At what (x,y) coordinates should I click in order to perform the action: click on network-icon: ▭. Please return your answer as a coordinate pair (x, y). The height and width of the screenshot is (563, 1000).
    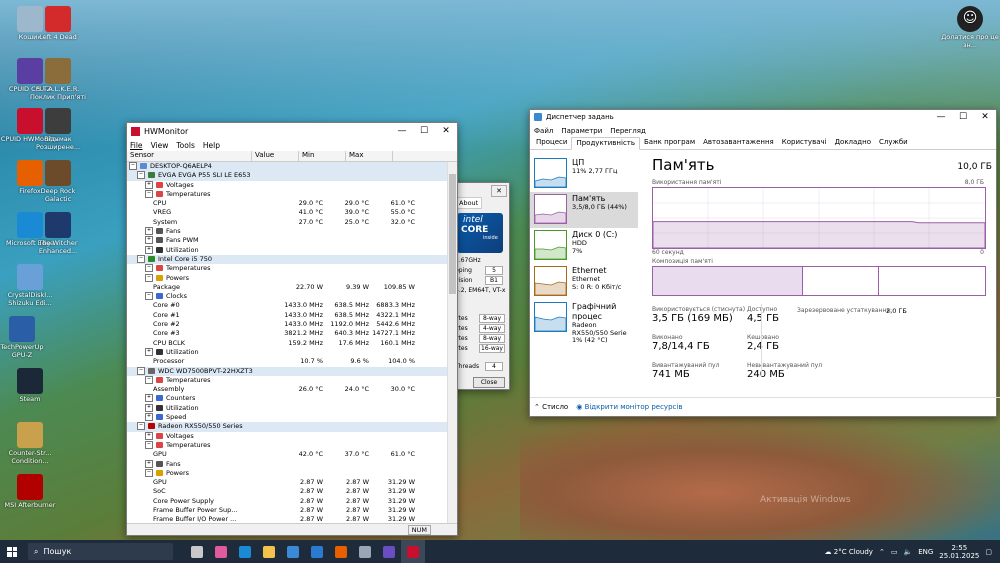
    Looking at the image, I should click on (894, 552).